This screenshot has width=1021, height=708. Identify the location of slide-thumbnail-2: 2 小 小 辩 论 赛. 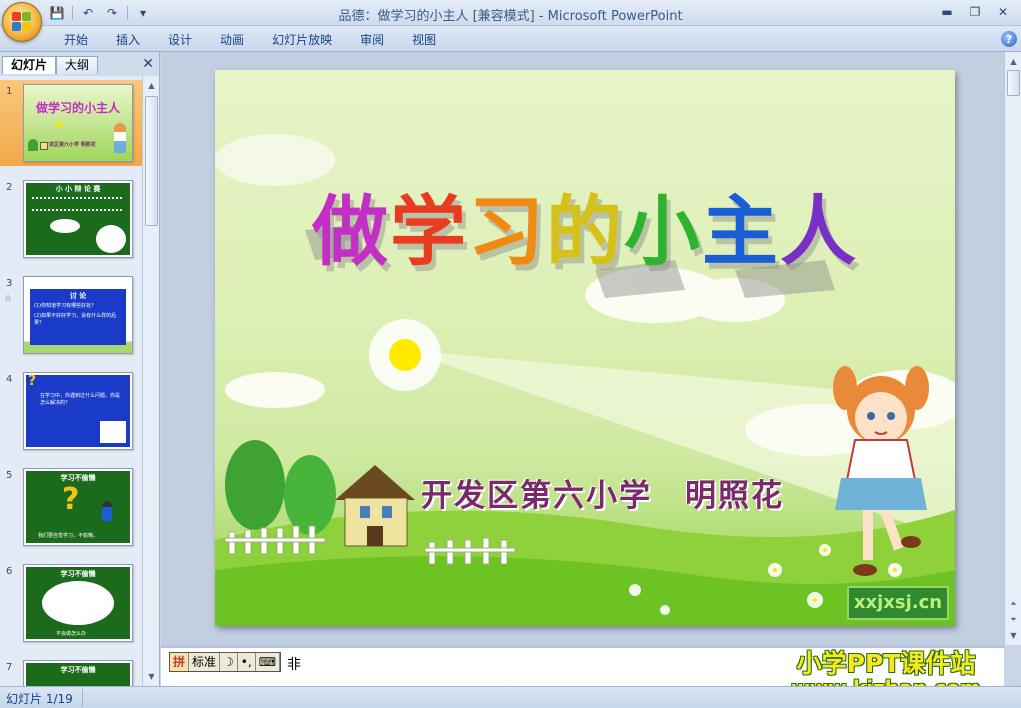
(71, 219).